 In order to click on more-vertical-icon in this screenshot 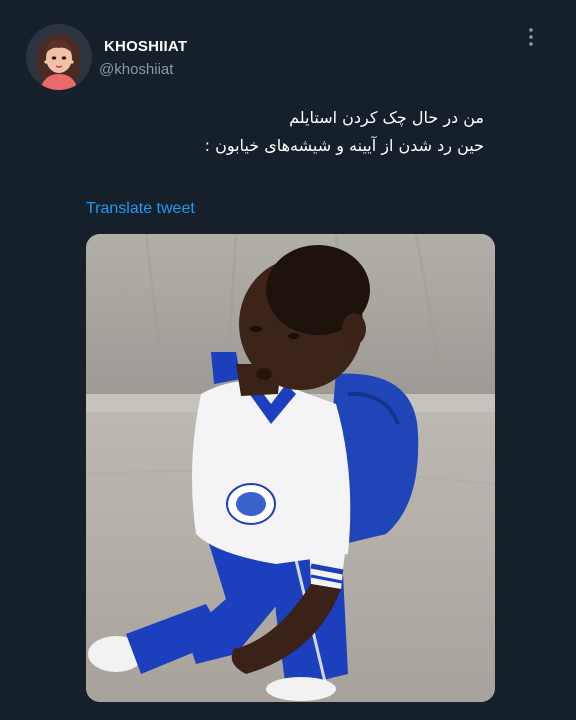, I will do `click(531, 37)`.